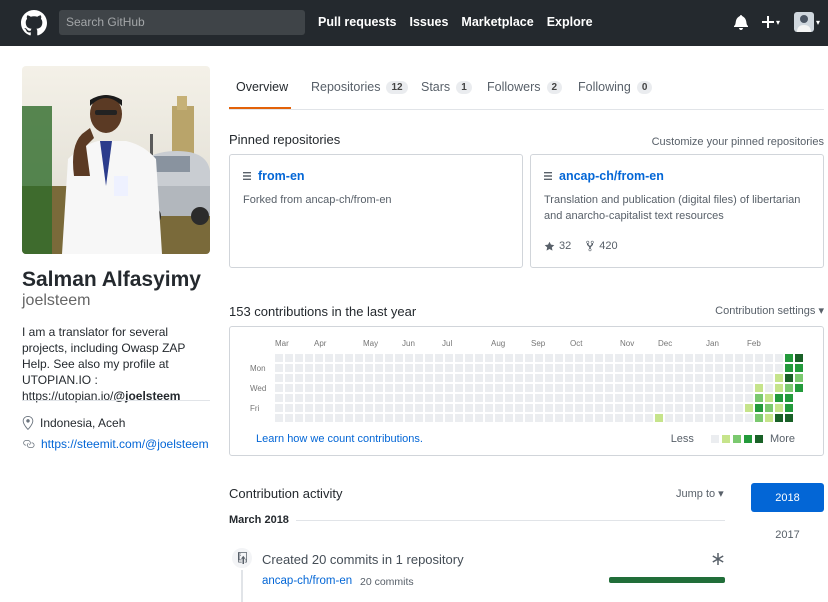 This screenshot has width=828, height=602. I want to click on customize-pinned-link: Customize your pinned repositories, so click(738, 142).